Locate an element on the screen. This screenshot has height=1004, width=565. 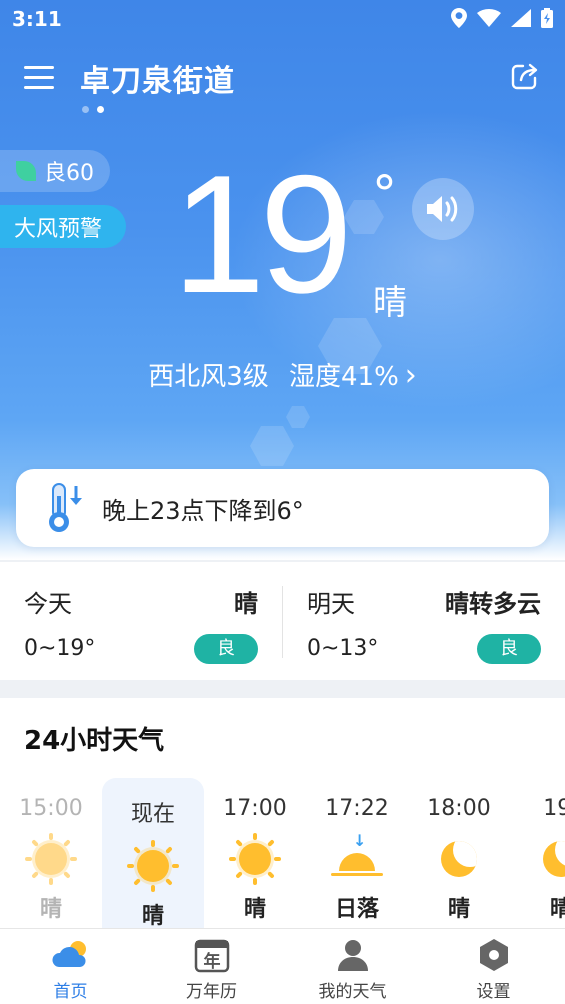
battery-icon is located at coordinates (547, 18).